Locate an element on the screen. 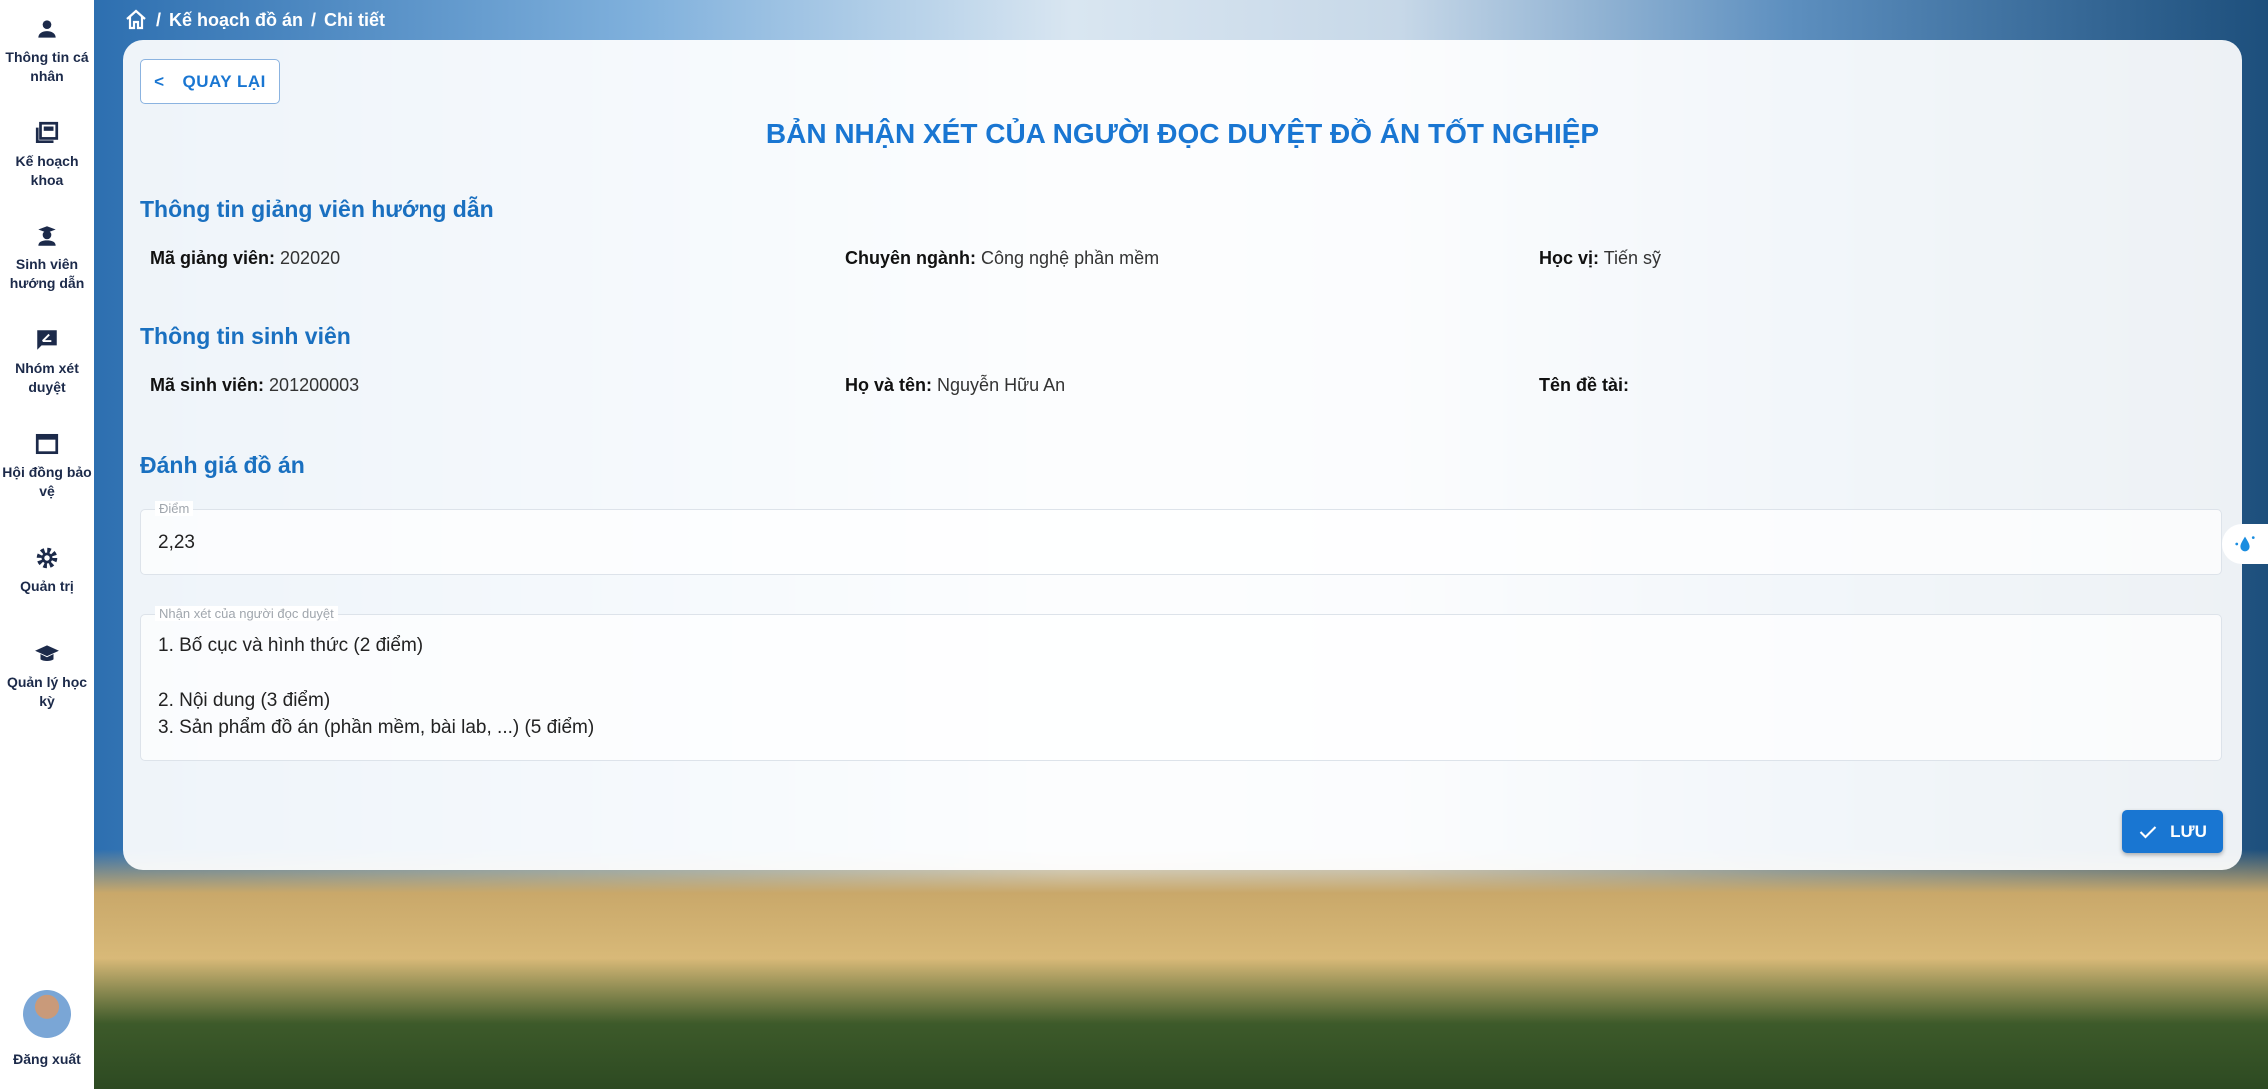 The height and width of the screenshot is (1089, 2268). student-name: Họ và tên: Nguyễn Hữu An is located at coordinates (955, 385).